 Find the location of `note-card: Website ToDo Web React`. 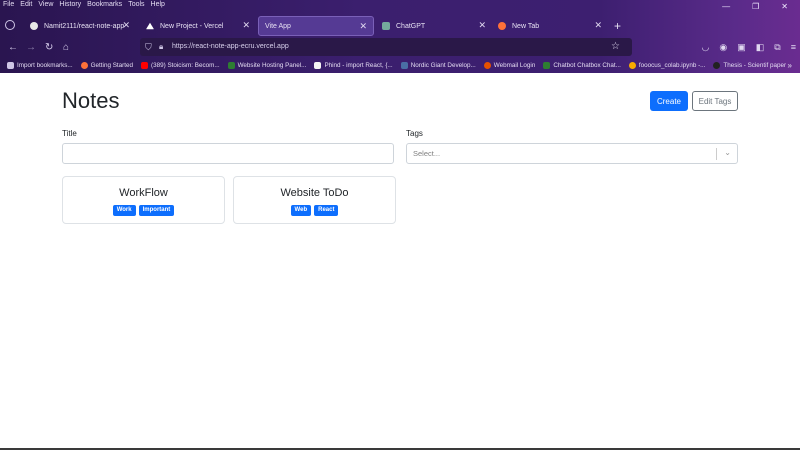

note-card: Website ToDo Web React is located at coordinates (314, 200).